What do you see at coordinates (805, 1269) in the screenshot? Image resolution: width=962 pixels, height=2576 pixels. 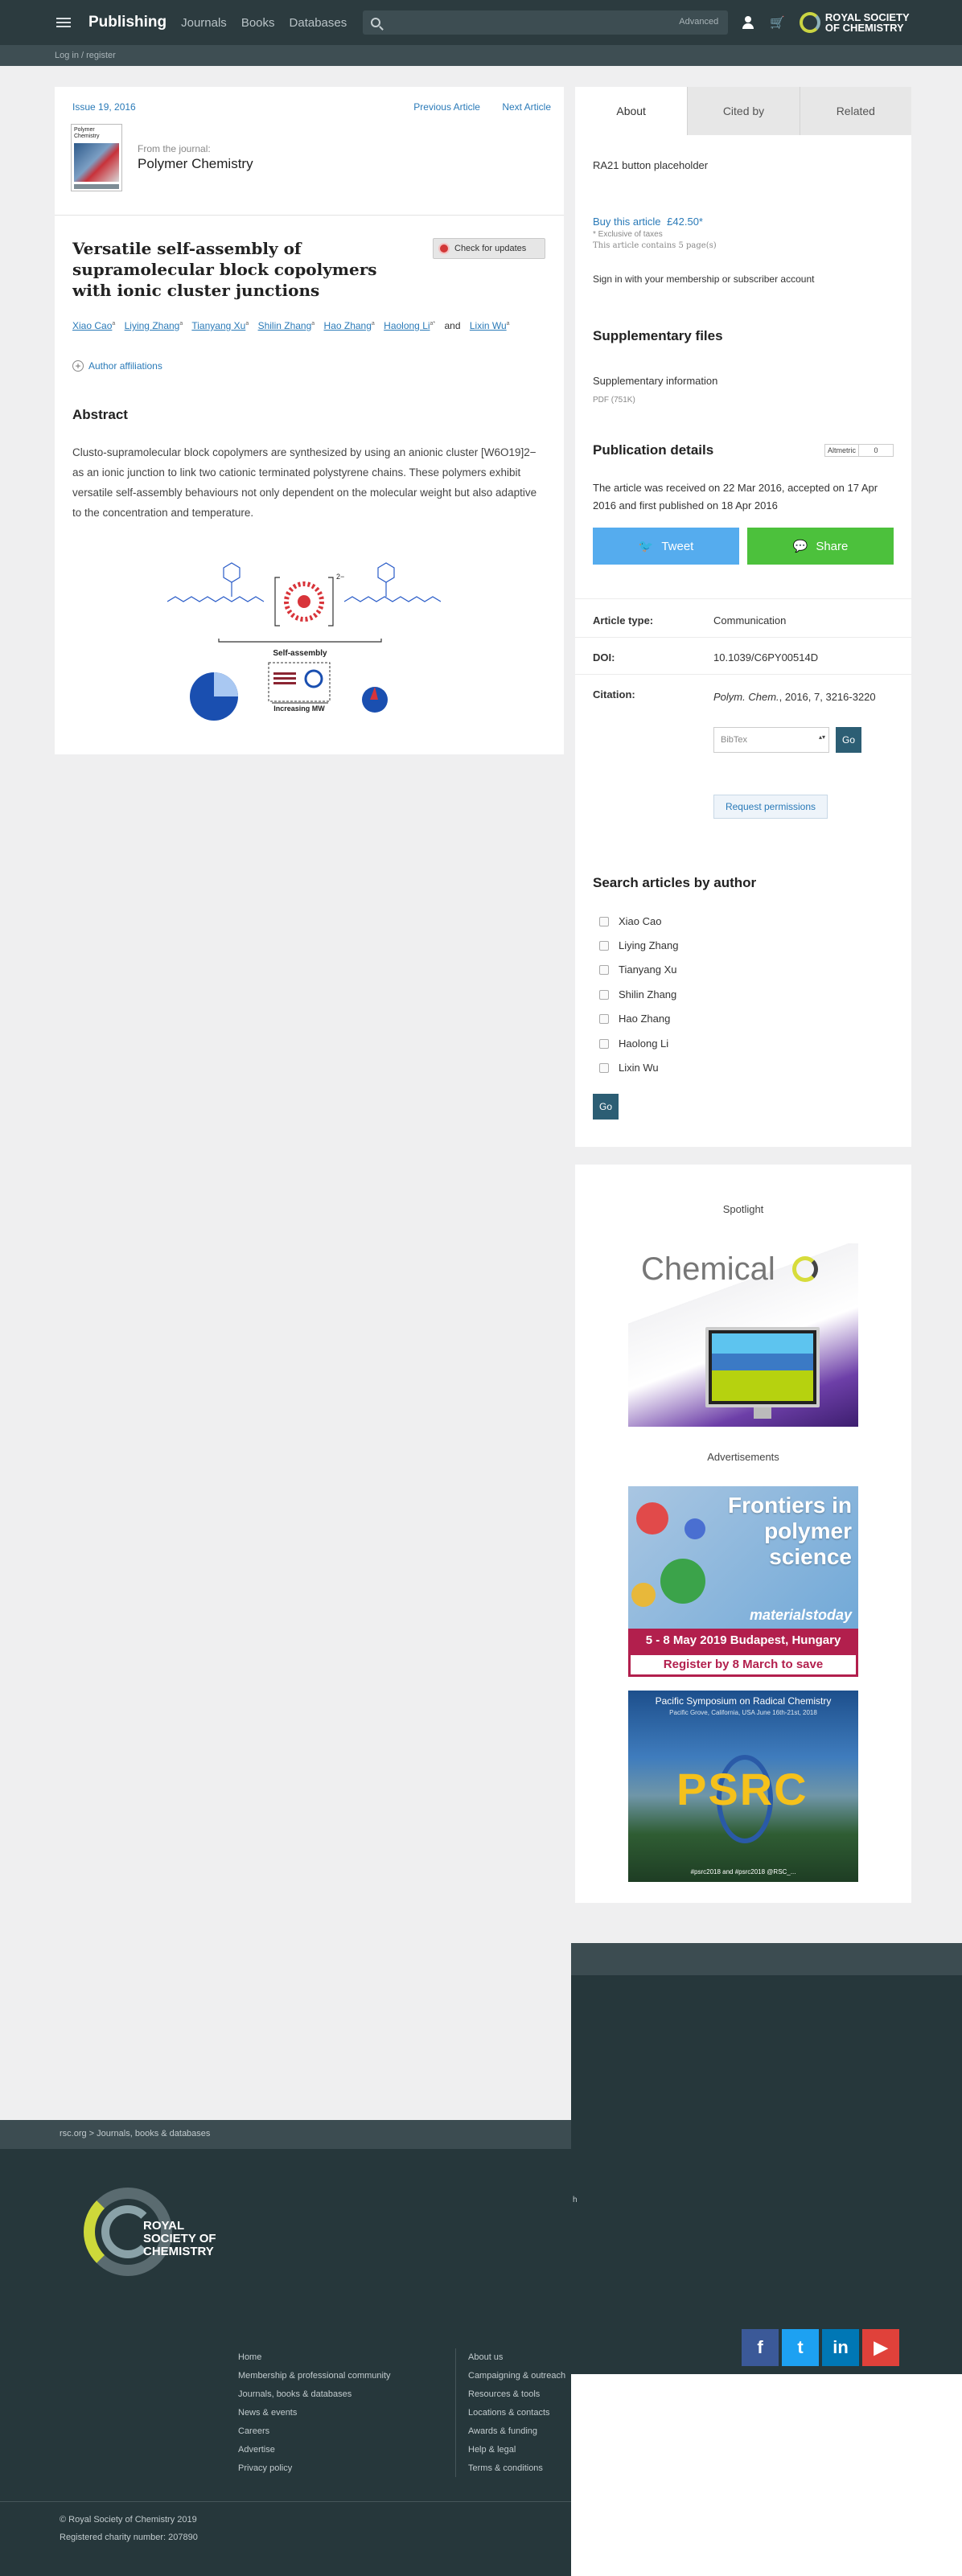 I see `rsc-mini-logo-icon` at bounding box center [805, 1269].